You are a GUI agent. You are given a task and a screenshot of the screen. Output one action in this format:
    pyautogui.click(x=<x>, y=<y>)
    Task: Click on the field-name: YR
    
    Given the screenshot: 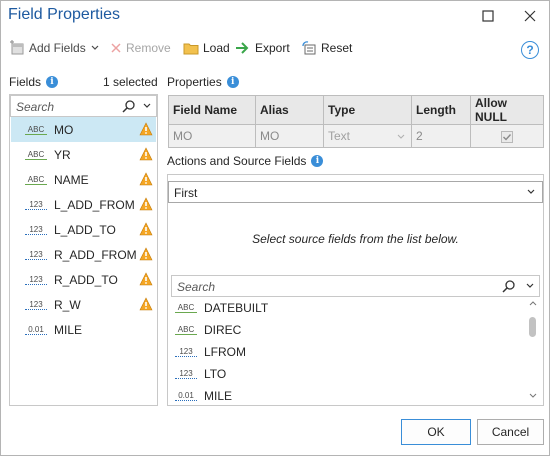 What is the action you would take?
    pyautogui.click(x=62, y=154)
    